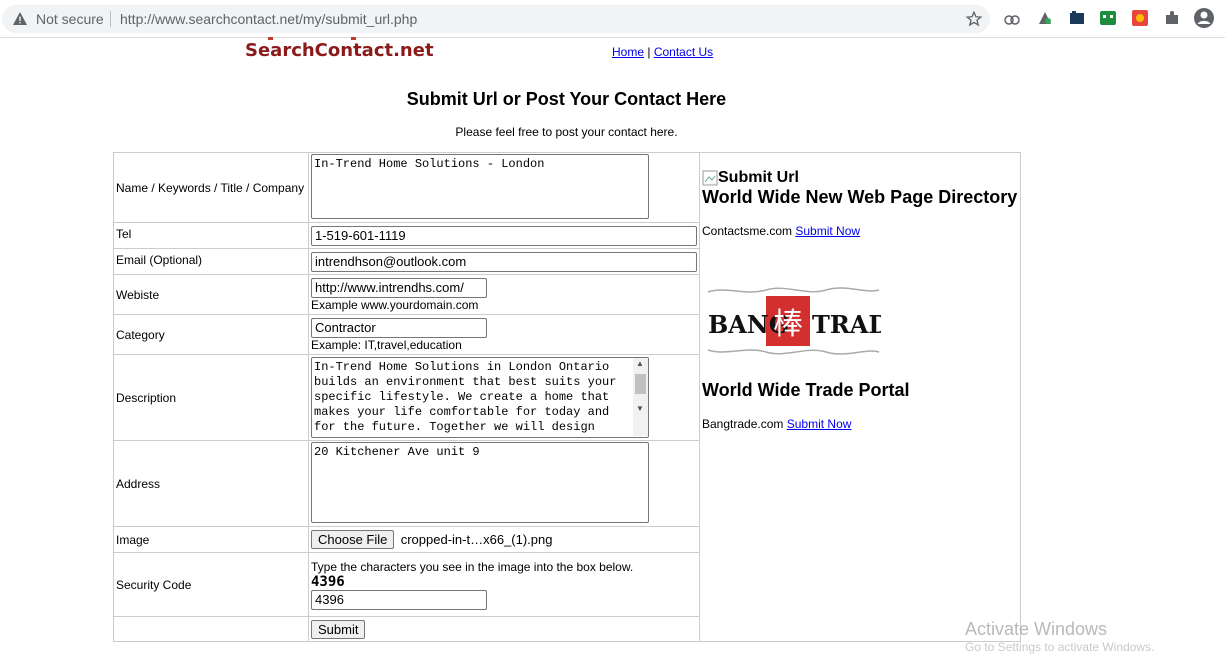  Describe the element at coordinates (710, 178) in the screenshot. I see `broken-image-icon` at that location.